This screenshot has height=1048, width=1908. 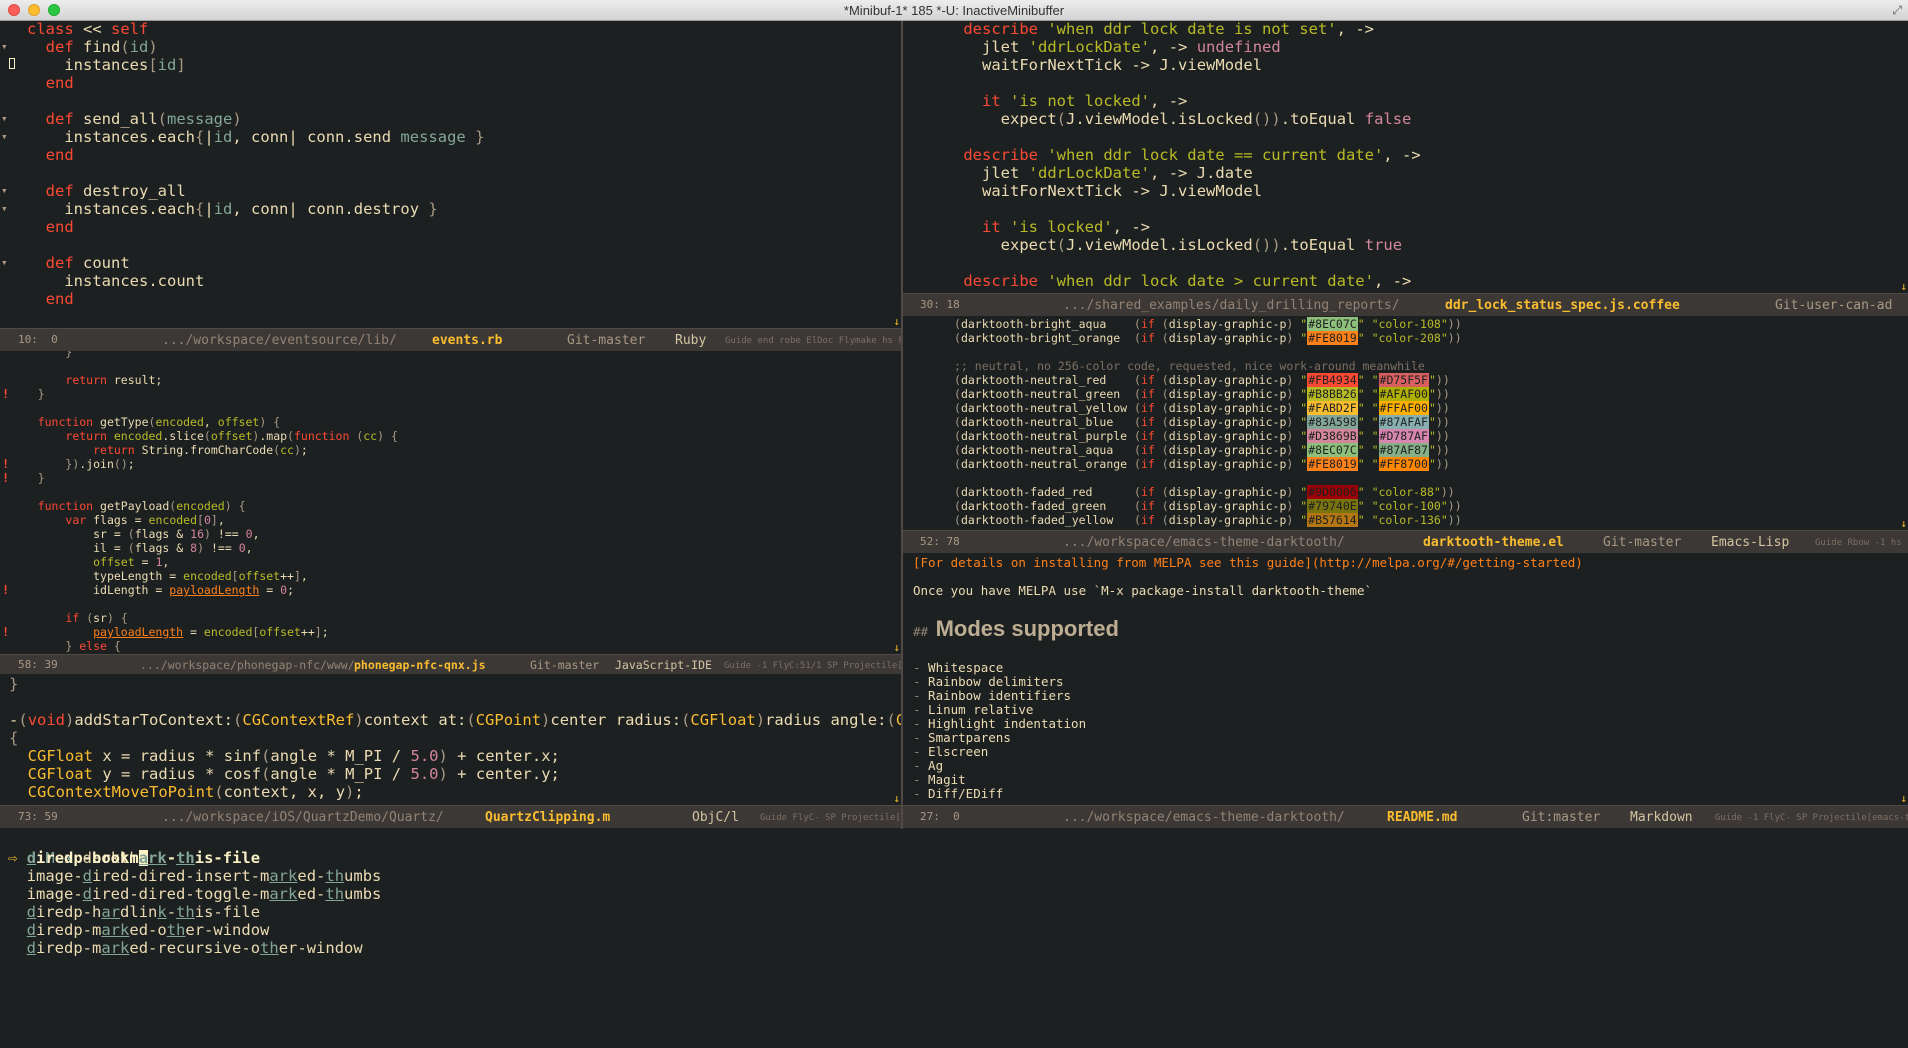 What do you see at coordinates (464, 47) in the screenshot?
I see `code-line: def find(id)` at bounding box center [464, 47].